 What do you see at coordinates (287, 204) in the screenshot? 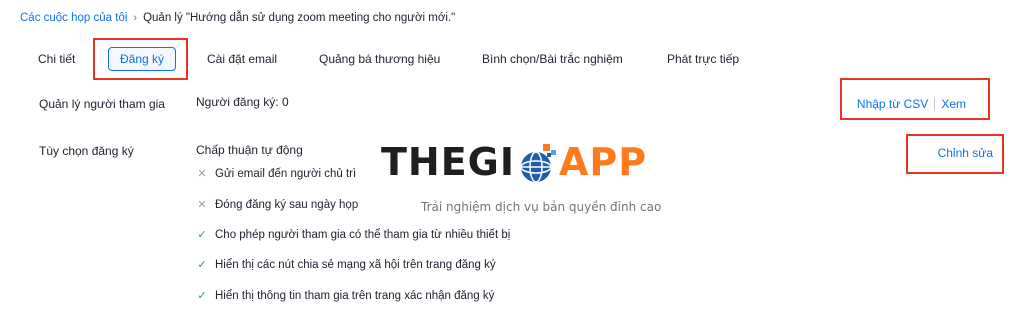
I see `option-text: Đóng đăng ký sau ngày họp` at bounding box center [287, 204].